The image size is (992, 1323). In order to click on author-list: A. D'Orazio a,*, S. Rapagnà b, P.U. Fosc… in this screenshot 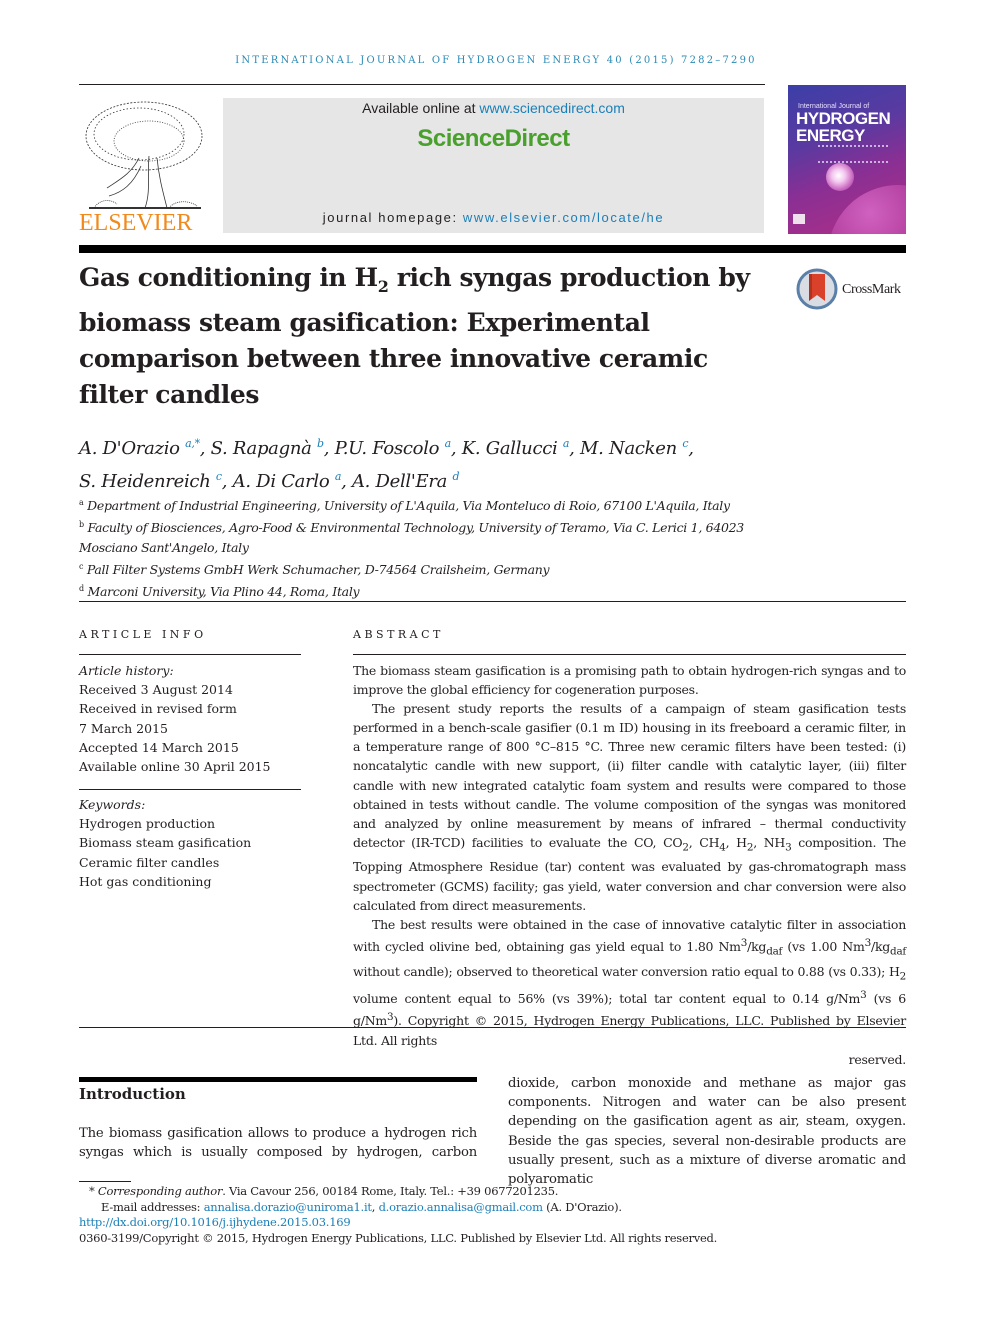, I will do `click(386, 464)`.